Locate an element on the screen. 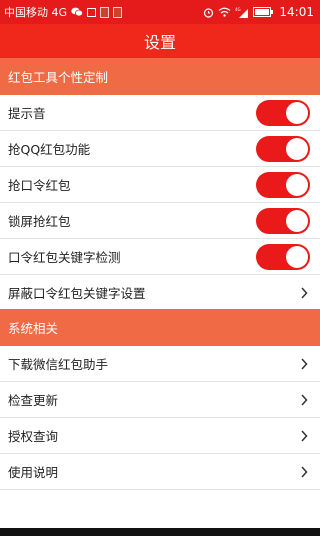 This screenshot has width=320, height=536. setting-label: 使用说明 is located at coordinates (33, 472).